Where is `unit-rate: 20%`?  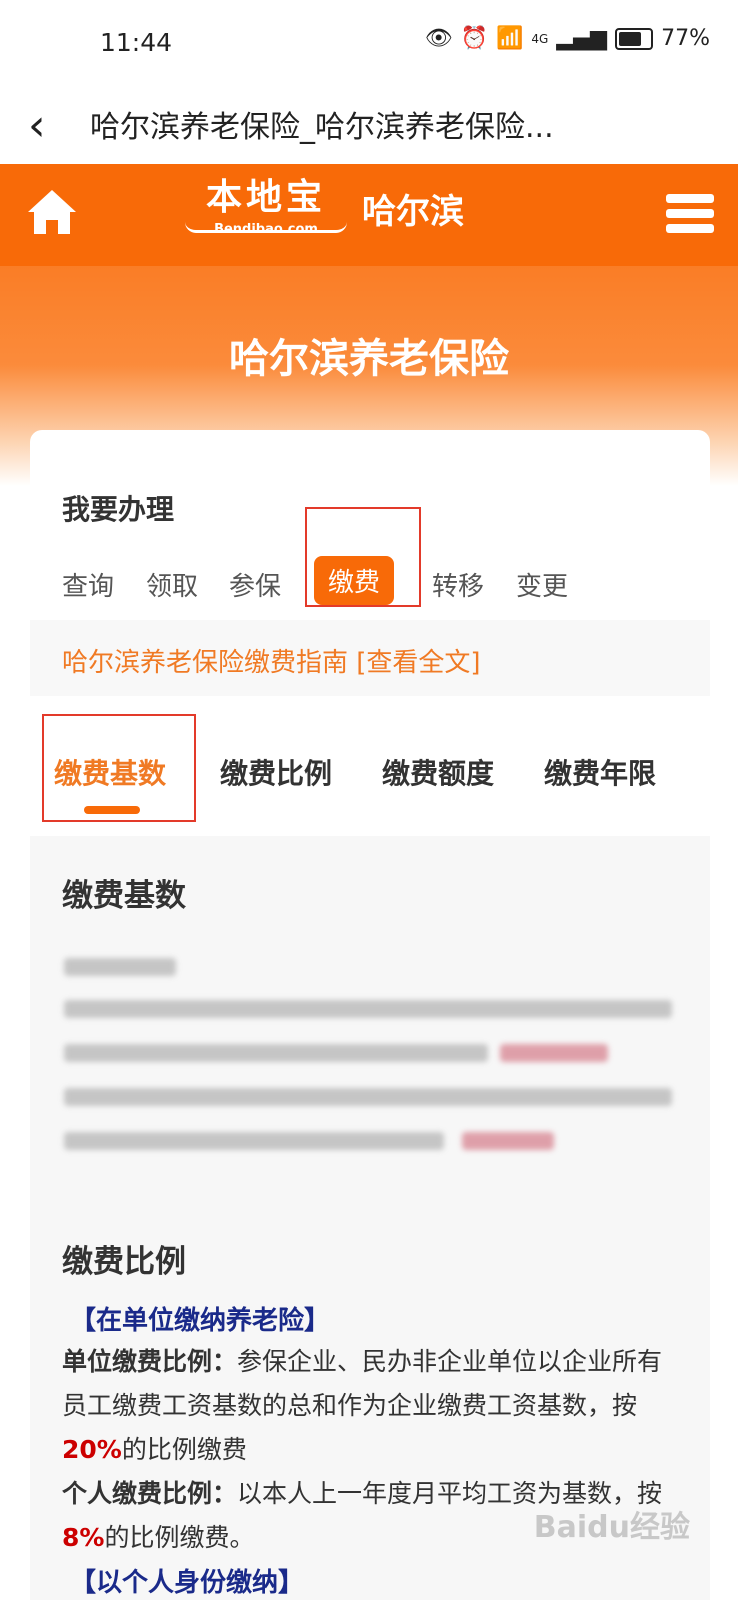
unit-rate: 20% is located at coordinates (92, 1449).